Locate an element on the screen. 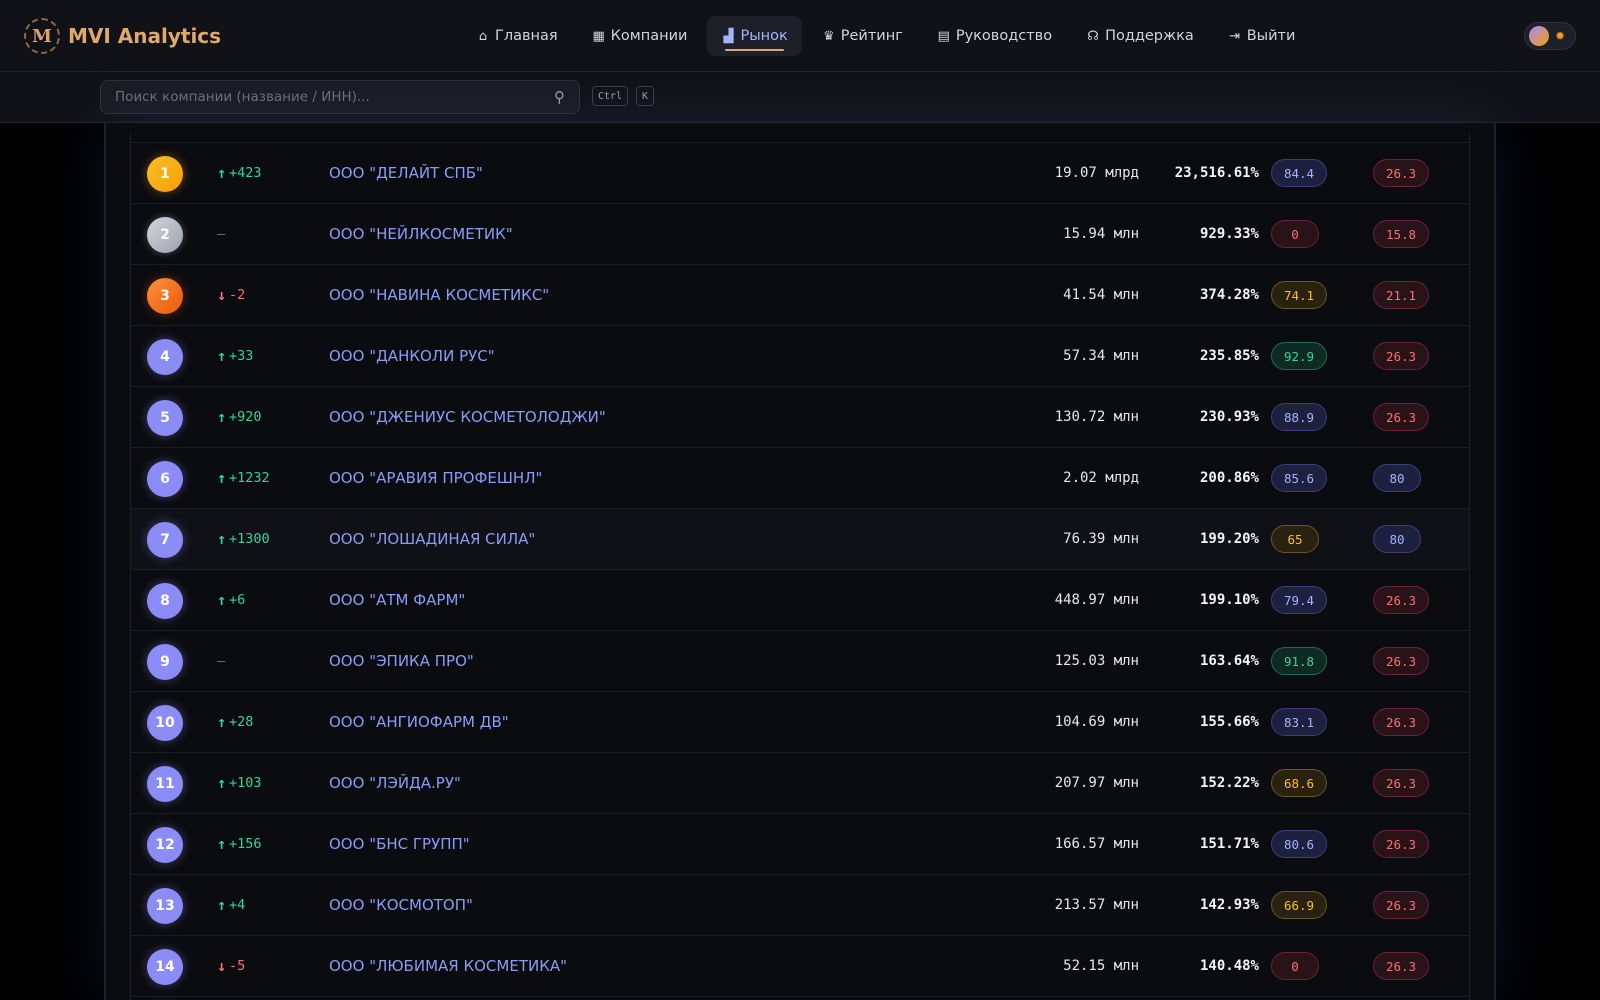  company-link: ООО "КОСМОТОП" is located at coordinates (401, 905).